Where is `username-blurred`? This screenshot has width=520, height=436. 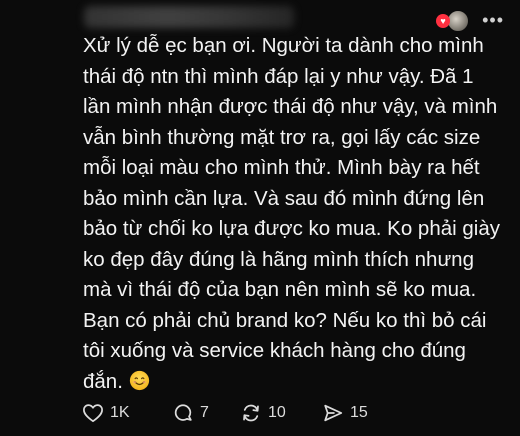 username-blurred is located at coordinates (189, 17).